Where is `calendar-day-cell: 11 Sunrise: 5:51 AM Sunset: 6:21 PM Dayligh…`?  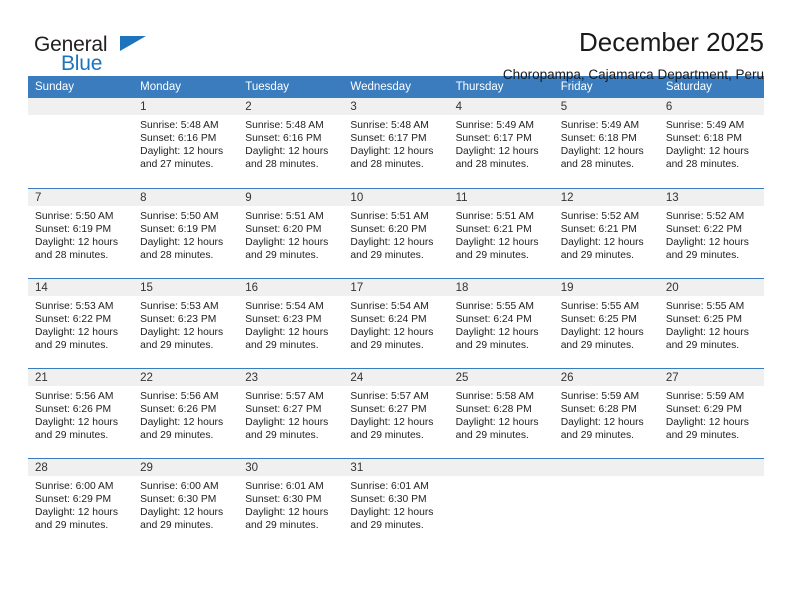
calendar-day-cell: 11 Sunrise: 5:51 AM Sunset: 6:21 PM Dayligh… is located at coordinates (501, 232).